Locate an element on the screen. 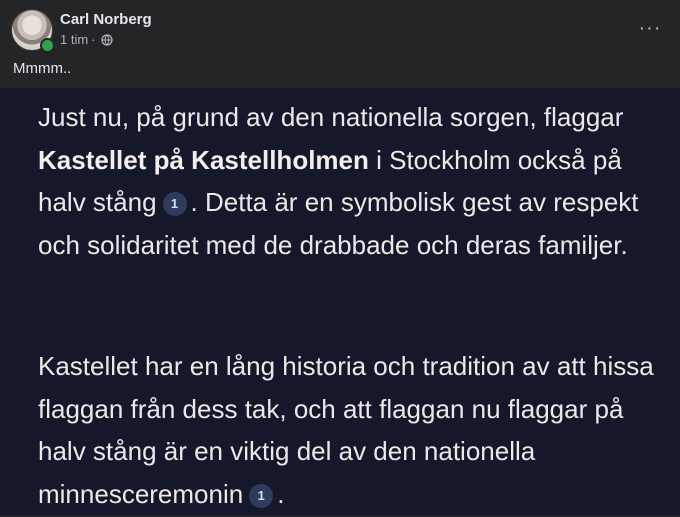 This screenshot has height=517, width=680. post-text: Mmmm.. is located at coordinates (42, 68).